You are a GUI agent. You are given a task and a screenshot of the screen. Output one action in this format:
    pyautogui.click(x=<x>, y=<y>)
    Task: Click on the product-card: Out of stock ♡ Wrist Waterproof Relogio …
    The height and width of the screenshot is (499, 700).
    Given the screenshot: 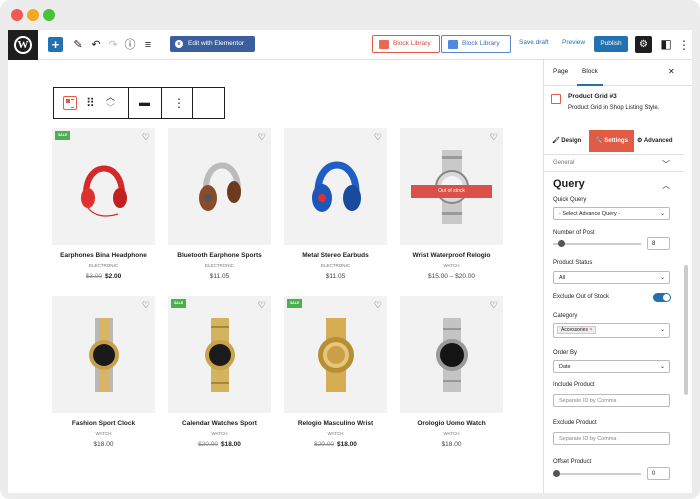 What is the action you would take?
    pyautogui.click(x=451, y=205)
    